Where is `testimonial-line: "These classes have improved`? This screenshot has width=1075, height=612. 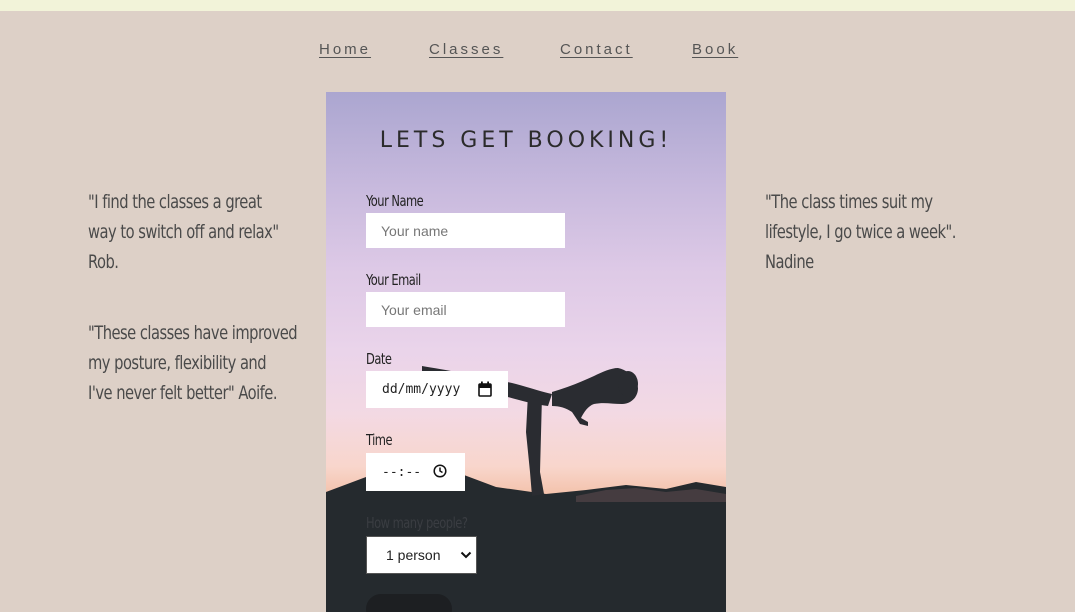
testimonial-line: "These classes have improved is located at coordinates (193, 333).